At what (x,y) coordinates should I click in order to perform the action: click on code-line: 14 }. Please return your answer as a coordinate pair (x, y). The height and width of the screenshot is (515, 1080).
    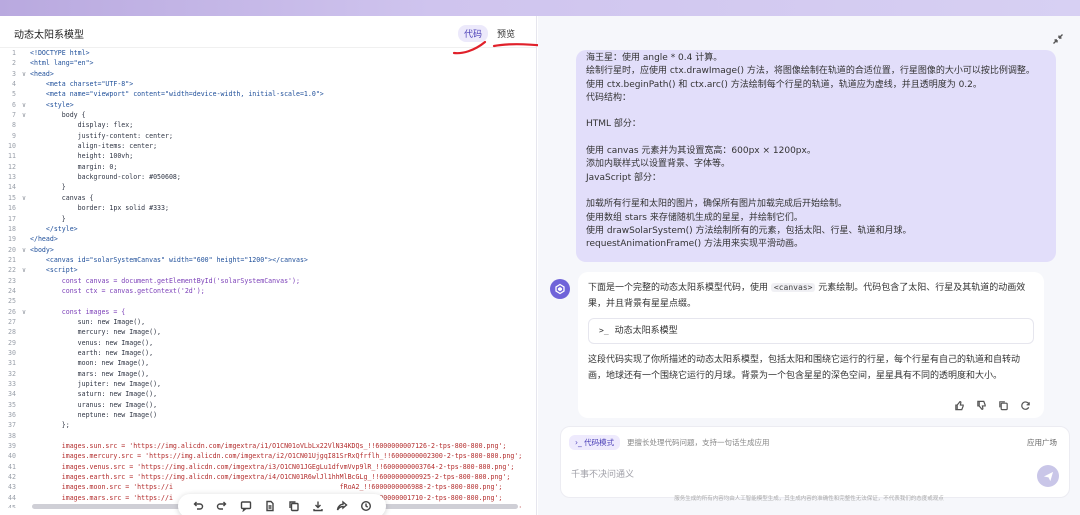
    Looking at the image, I should click on (268, 187).